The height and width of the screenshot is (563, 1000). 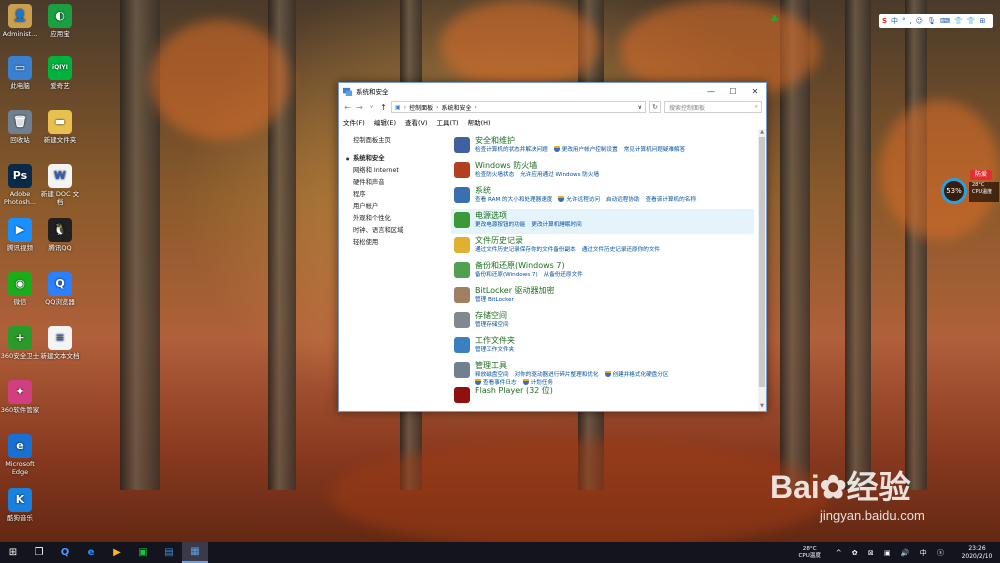 I want to click on nav-item: 时钟、语言和区域, so click(x=400, y=231).